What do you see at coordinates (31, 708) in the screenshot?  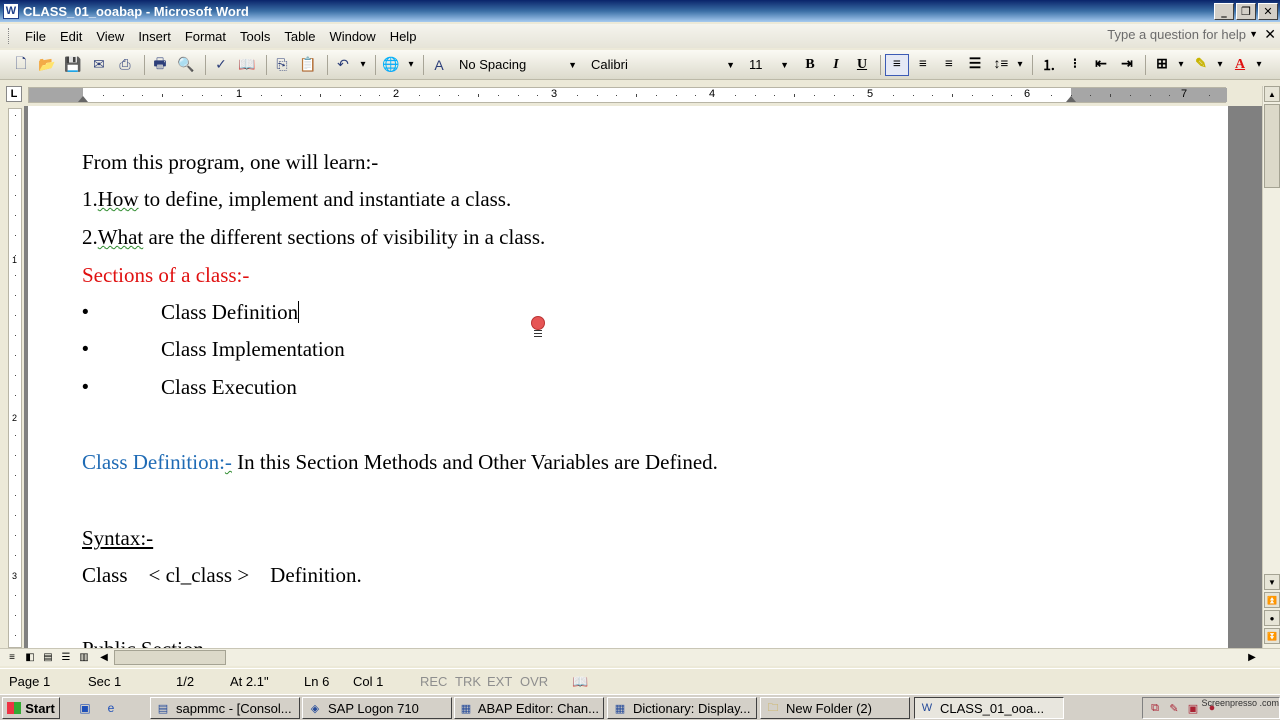 I see `start-button: Start` at bounding box center [31, 708].